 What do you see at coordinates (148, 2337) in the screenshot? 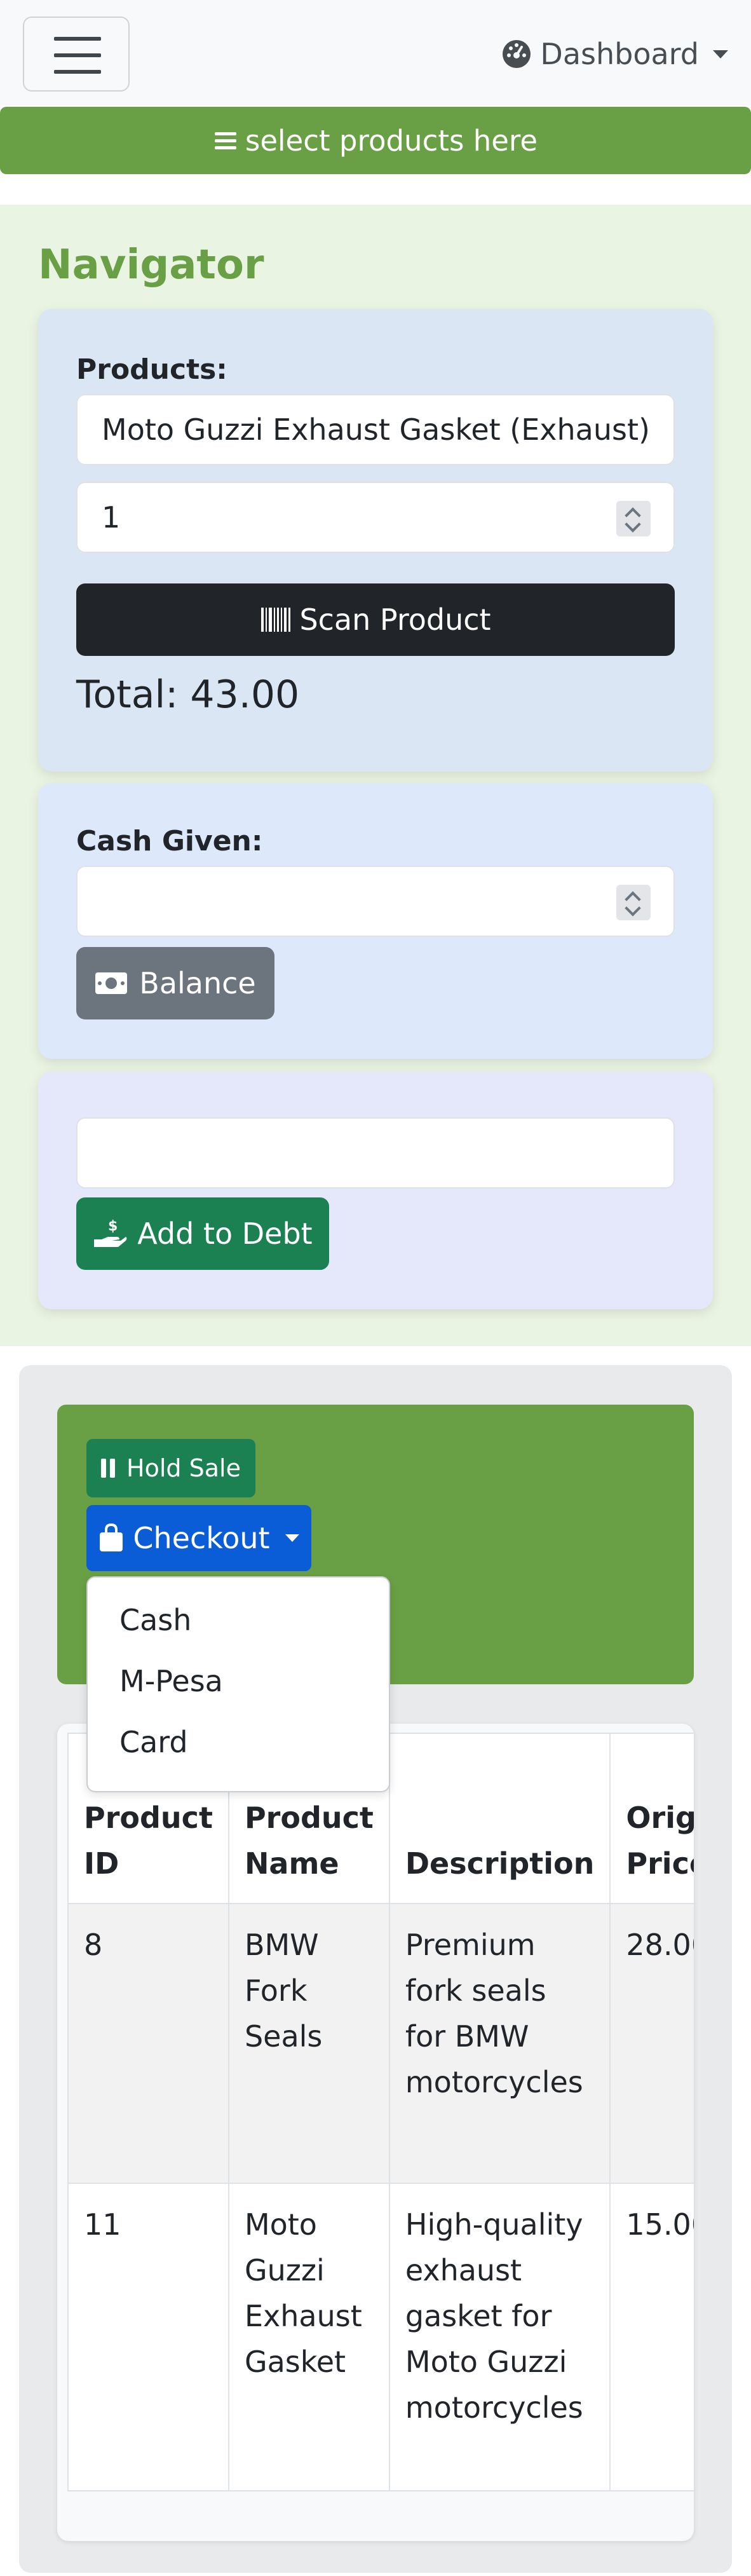
I see `table-cell: 11` at bounding box center [148, 2337].